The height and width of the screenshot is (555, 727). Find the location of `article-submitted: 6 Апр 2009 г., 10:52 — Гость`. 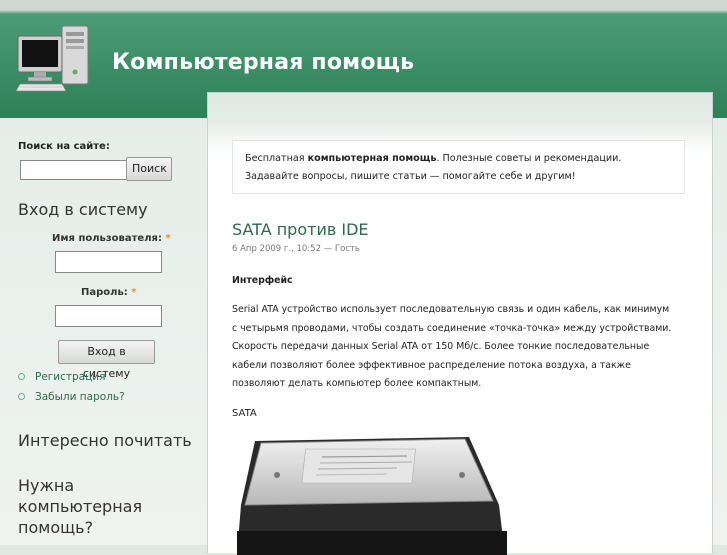

article-submitted: 6 Апр 2009 г., 10:52 — Гость is located at coordinates (296, 249).